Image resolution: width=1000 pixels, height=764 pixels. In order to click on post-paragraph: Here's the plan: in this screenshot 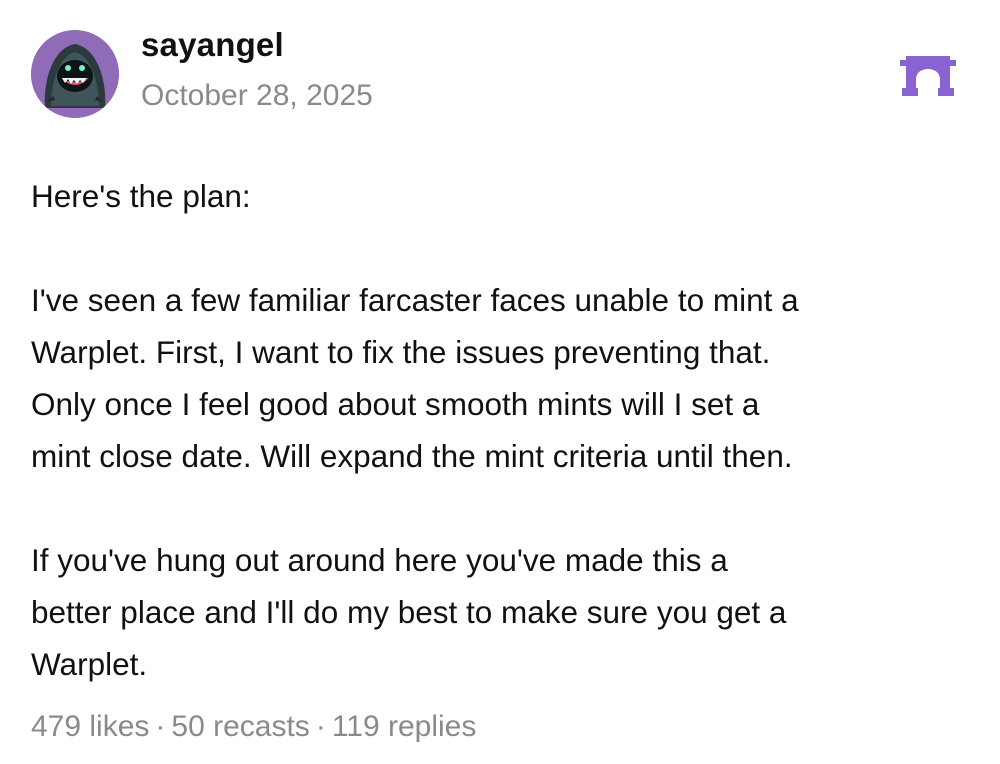, I will do `click(141, 196)`.